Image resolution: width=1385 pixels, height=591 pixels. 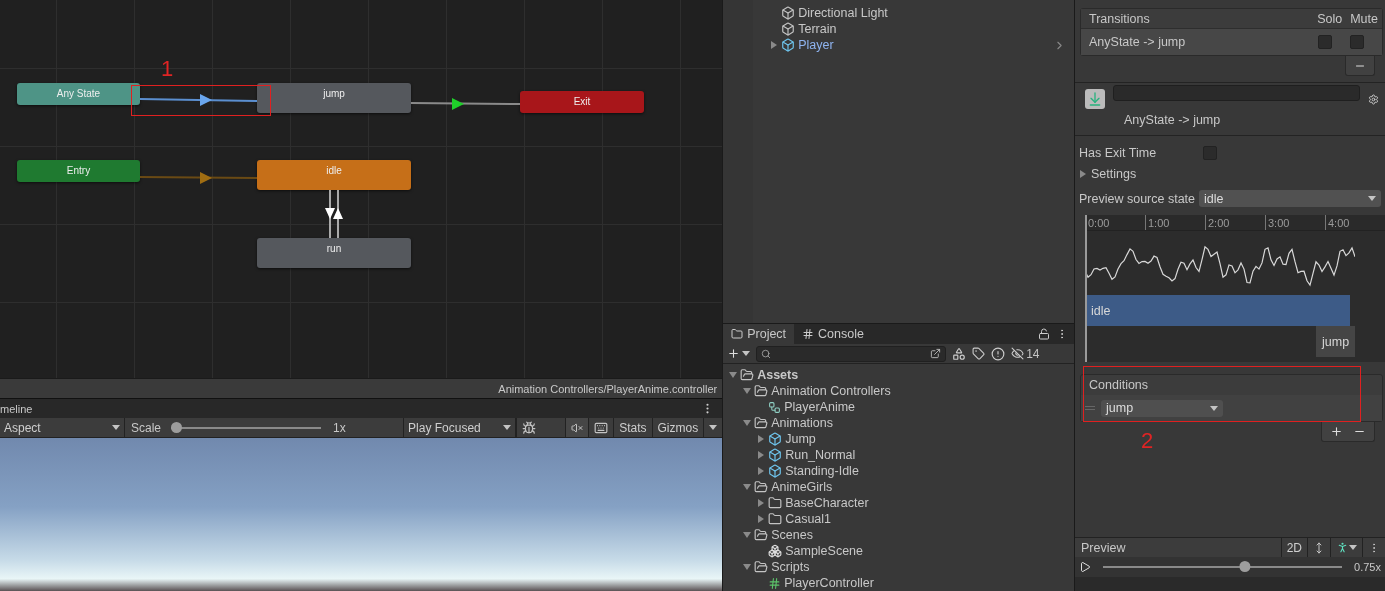 What do you see at coordinates (1348, 432) in the screenshot?
I see `add-remove-buttons` at bounding box center [1348, 432].